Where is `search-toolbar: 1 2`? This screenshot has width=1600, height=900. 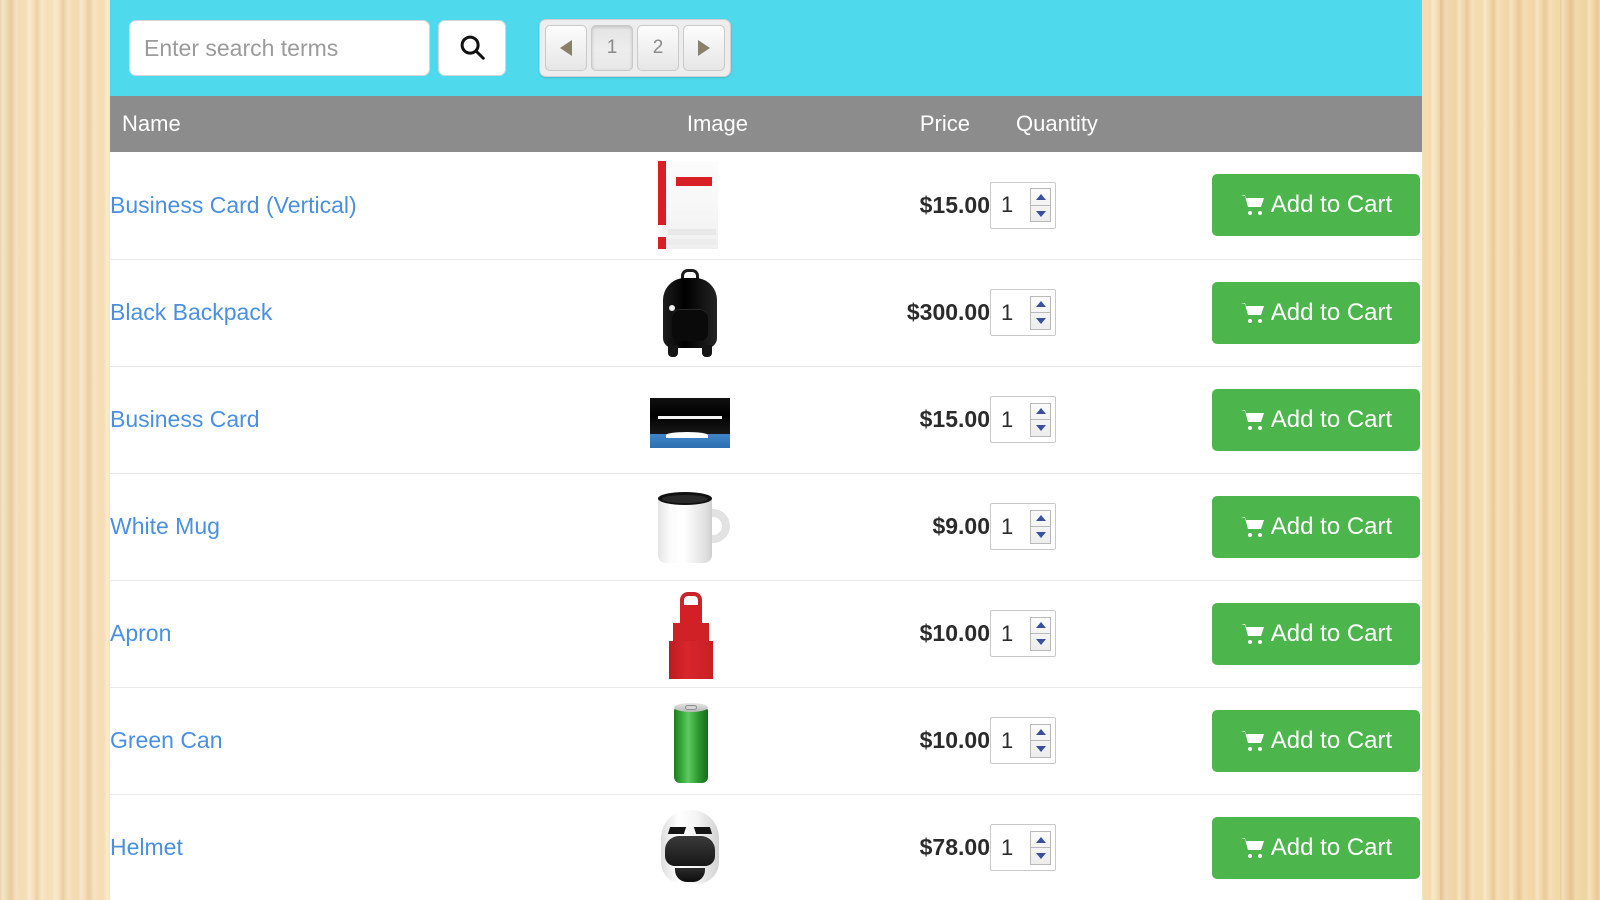
search-toolbar: 1 2 is located at coordinates (766, 48).